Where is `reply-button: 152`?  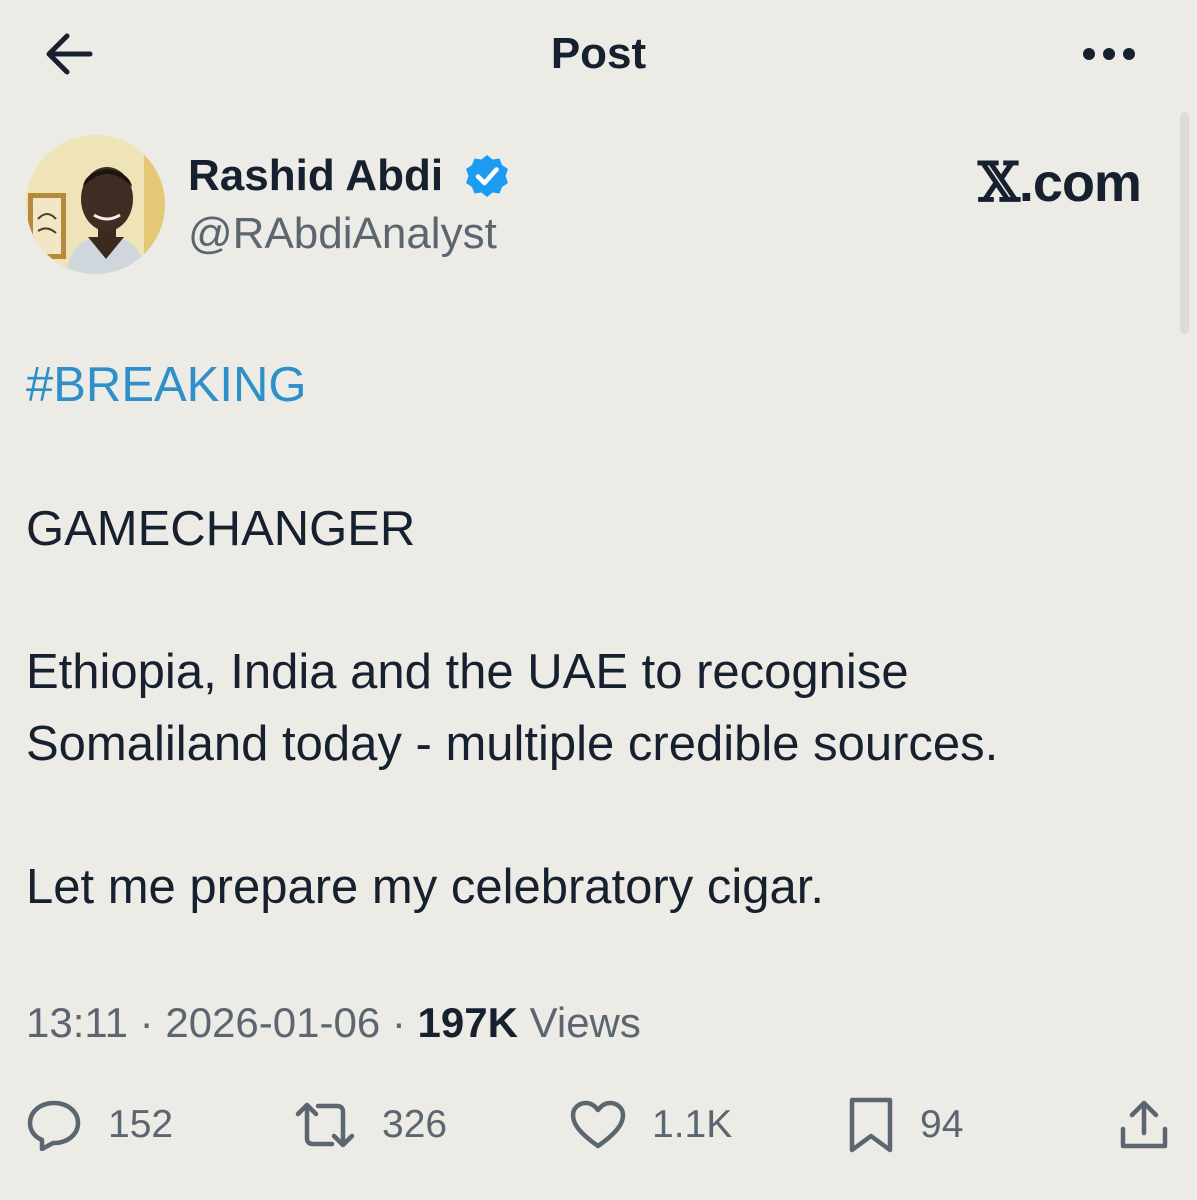 reply-button: 152 is located at coordinates (99, 1125).